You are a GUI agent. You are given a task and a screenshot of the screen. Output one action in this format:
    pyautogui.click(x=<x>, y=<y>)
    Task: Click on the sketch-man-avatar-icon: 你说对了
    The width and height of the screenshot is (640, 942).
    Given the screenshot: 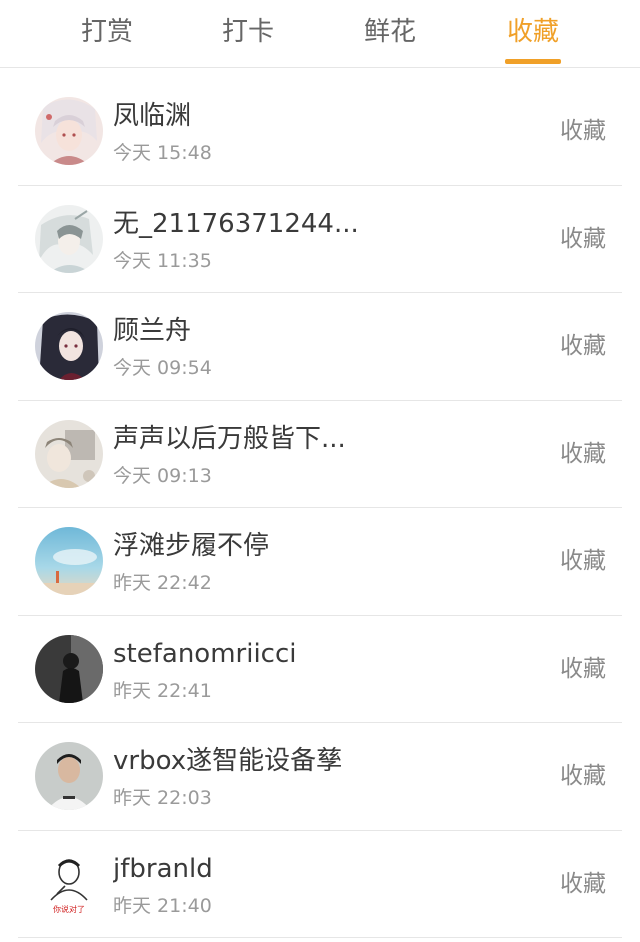 What is the action you would take?
    pyautogui.click(x=69, y=883)
    